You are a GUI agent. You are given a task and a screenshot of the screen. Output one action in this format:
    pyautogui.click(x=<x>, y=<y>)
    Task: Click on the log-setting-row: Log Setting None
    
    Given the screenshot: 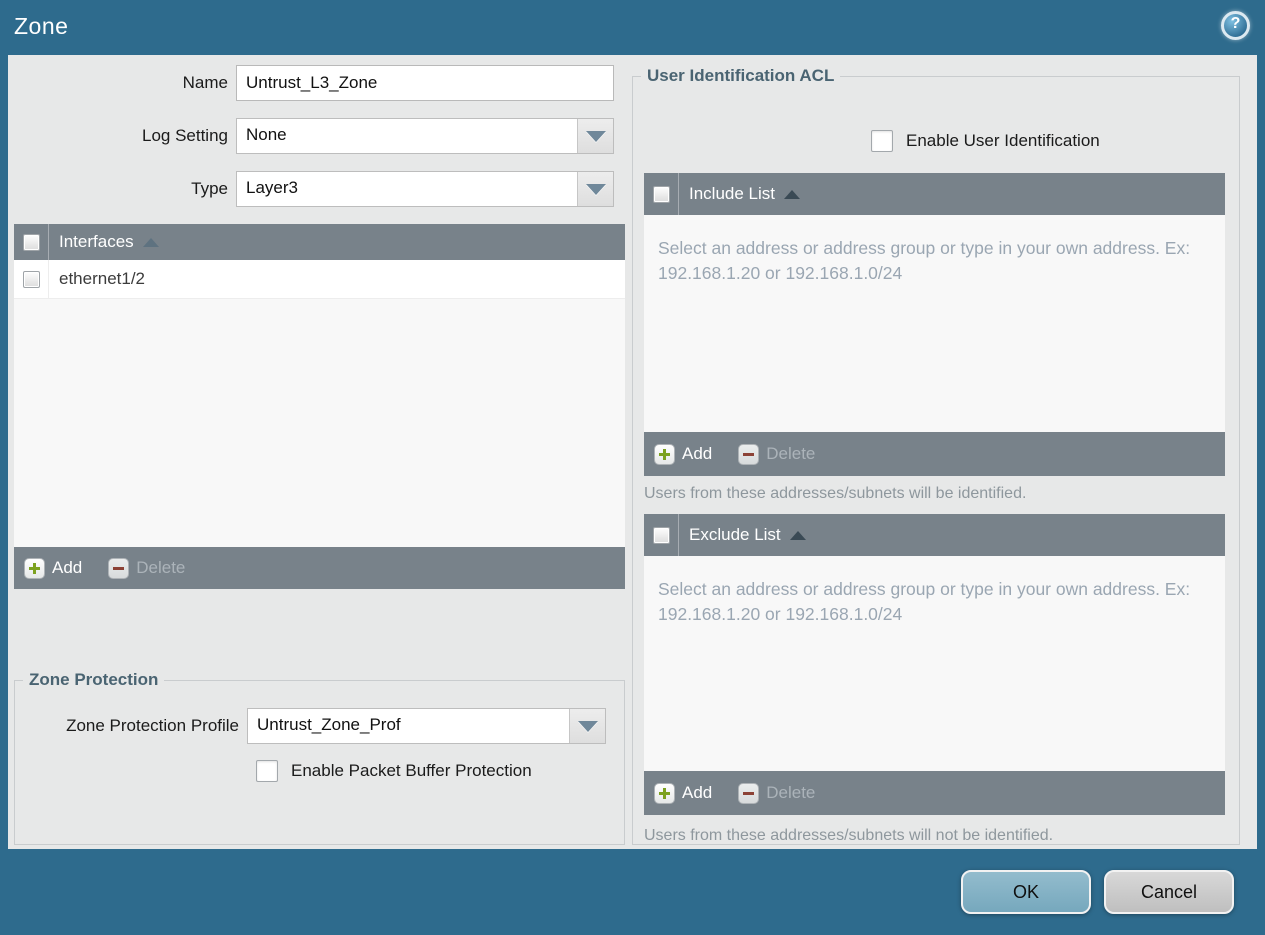 What is the action you would take?
    pyautogui.click(x=311, y=136)
    